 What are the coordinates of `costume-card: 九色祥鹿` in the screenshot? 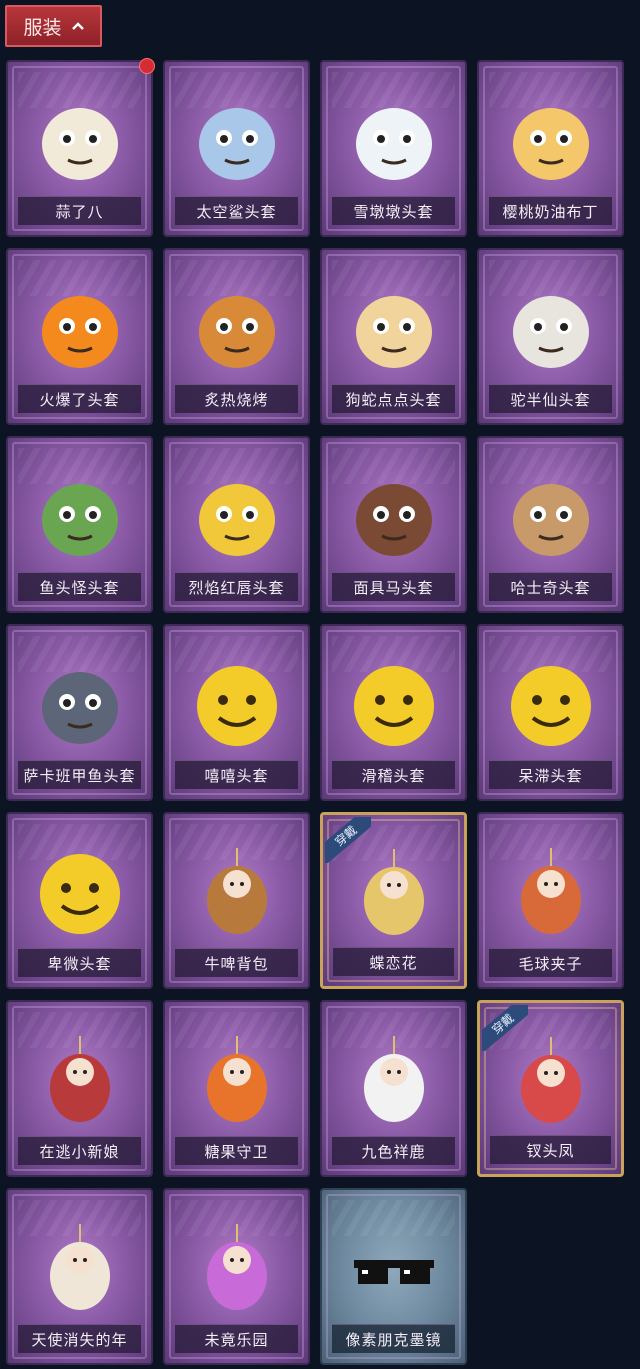 It's located at (393, 1088).